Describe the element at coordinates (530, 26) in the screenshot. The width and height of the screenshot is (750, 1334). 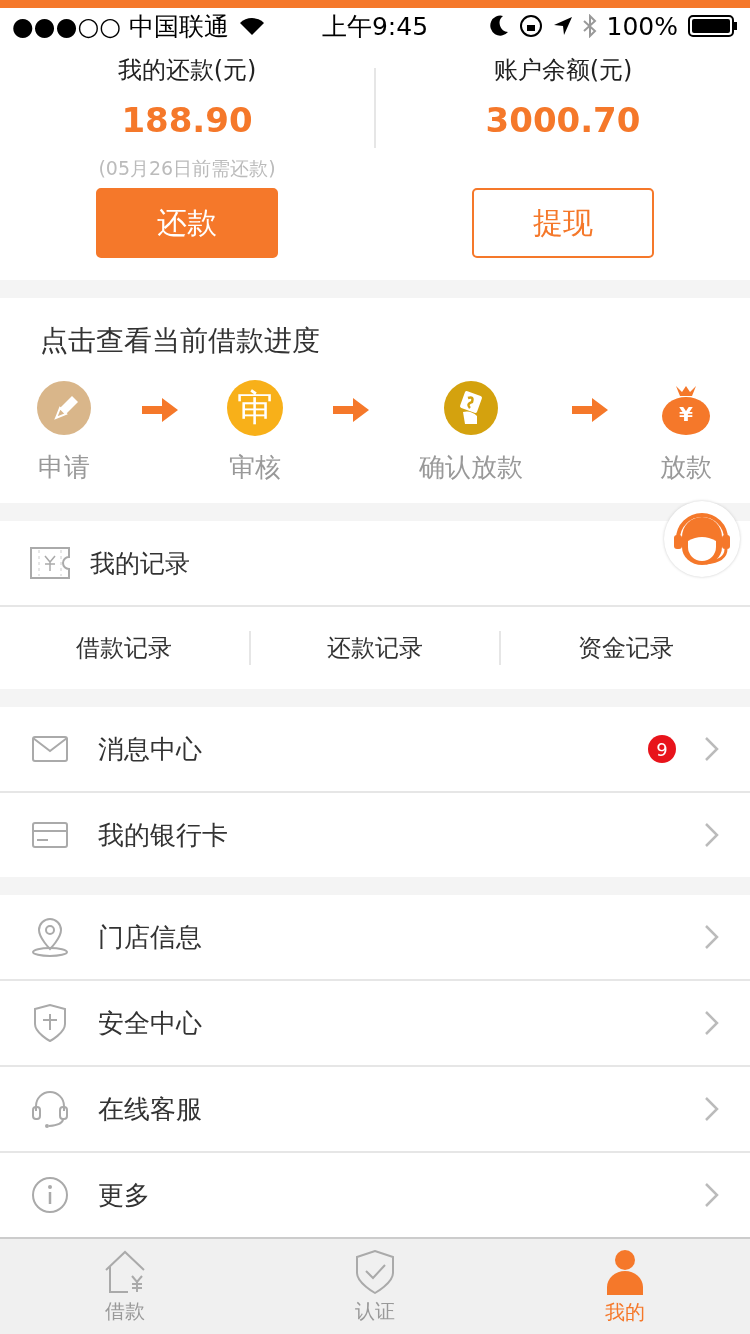
I see `rotation-lock-icon` at that location.